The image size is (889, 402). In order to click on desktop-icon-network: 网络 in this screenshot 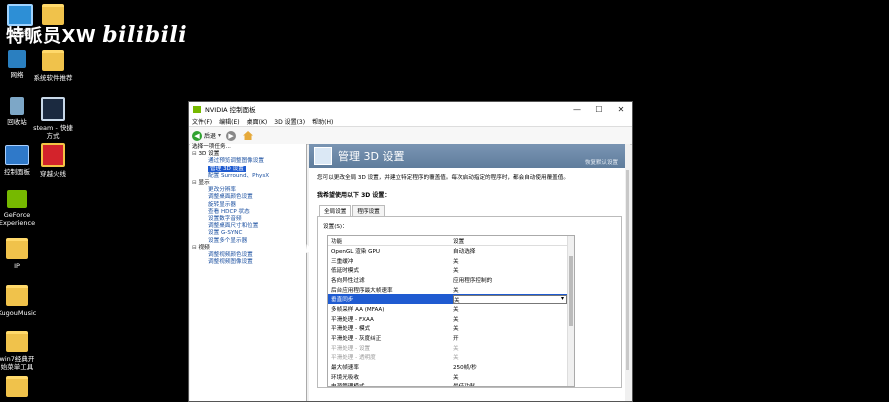, I will do `click(18, 64)`.